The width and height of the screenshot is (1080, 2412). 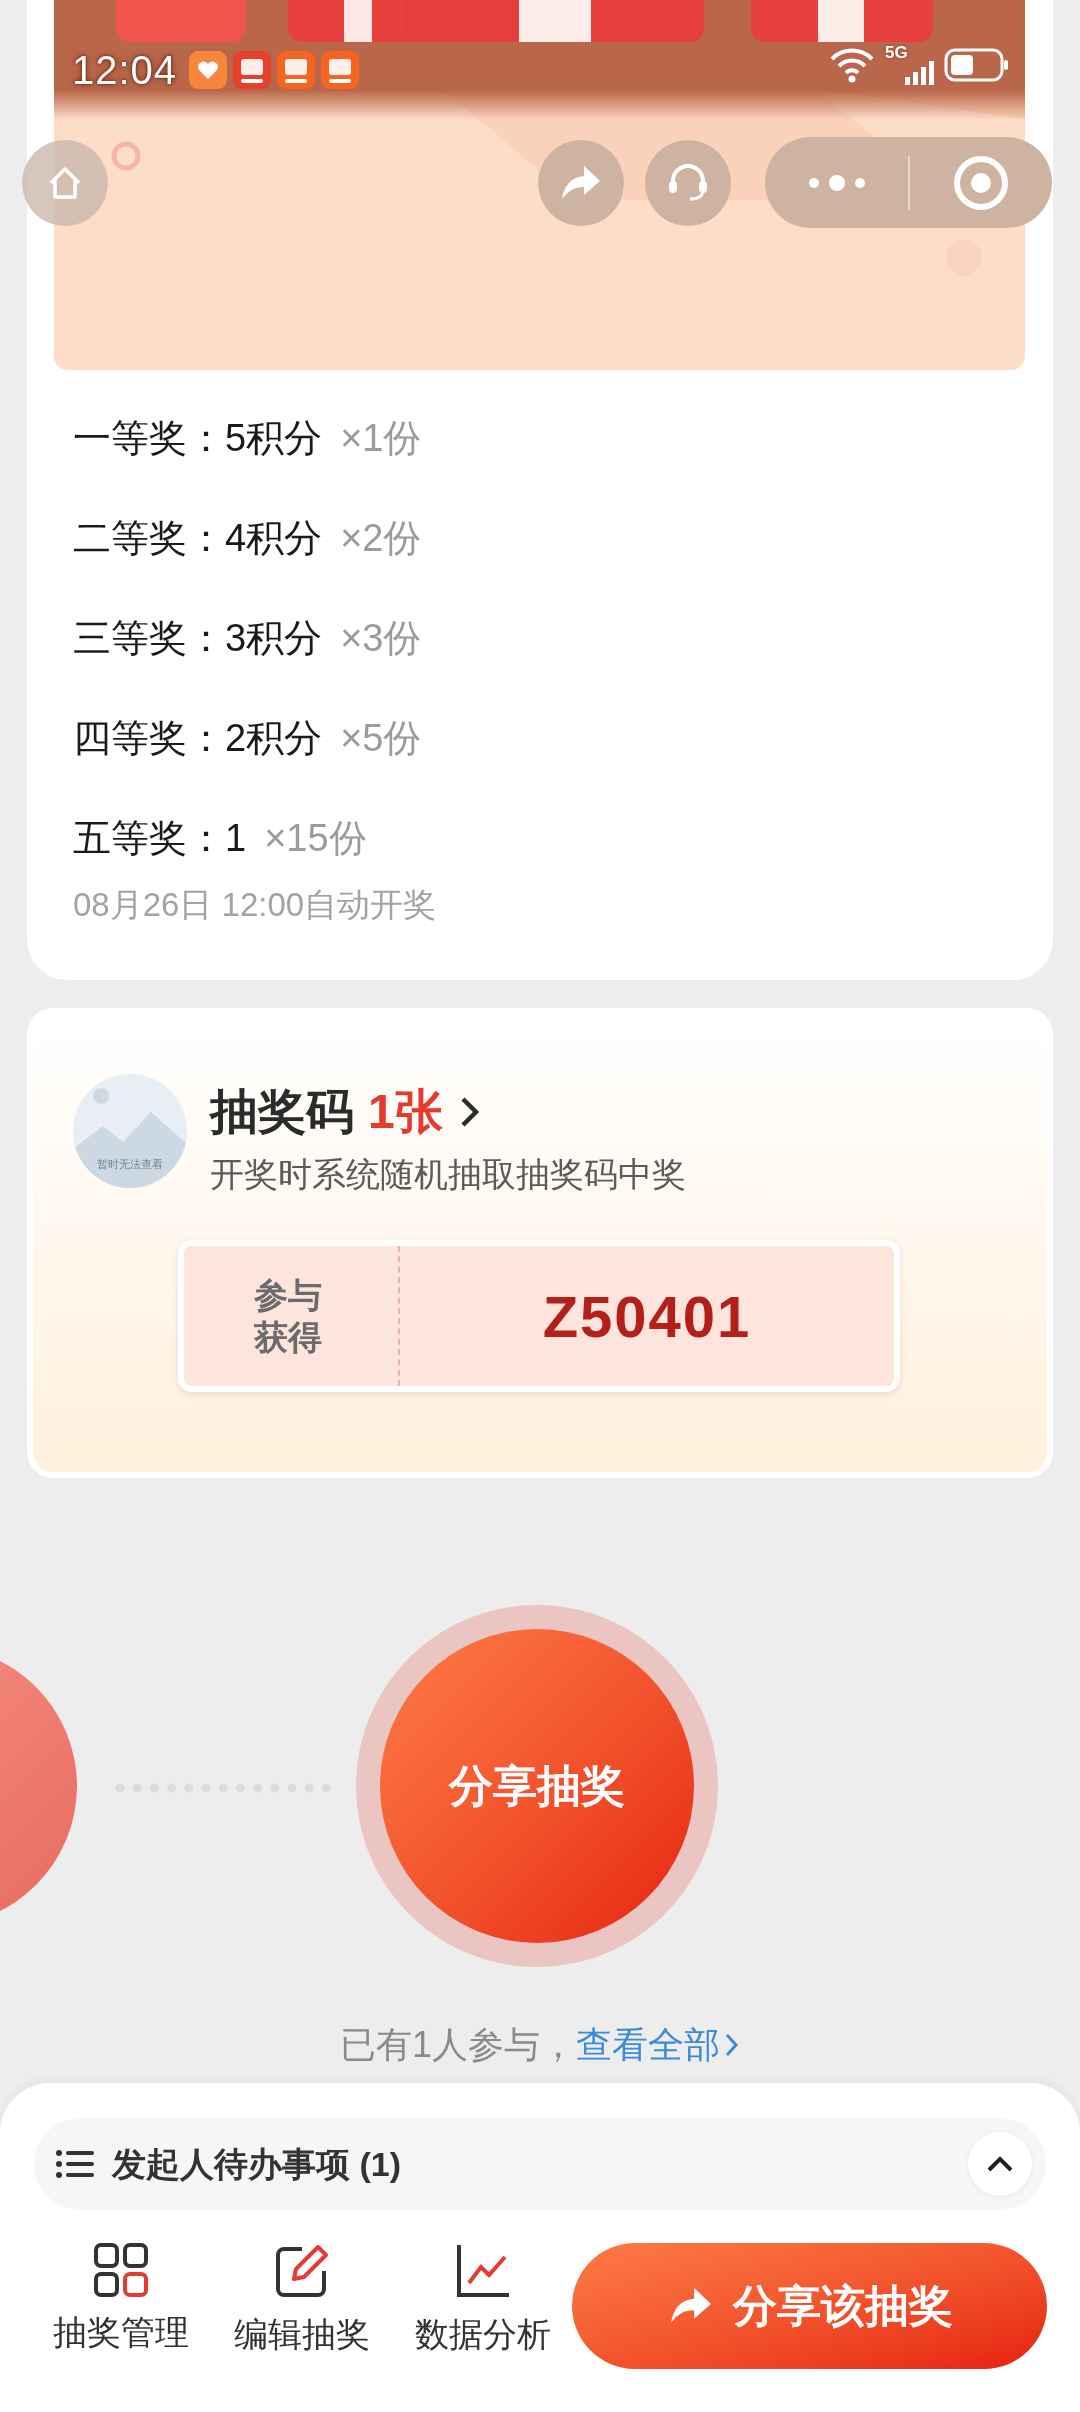 What do you see at coordinates (75, 2164) in the screenshot?
I see `list-icon` at bounding box center [75, 2164].